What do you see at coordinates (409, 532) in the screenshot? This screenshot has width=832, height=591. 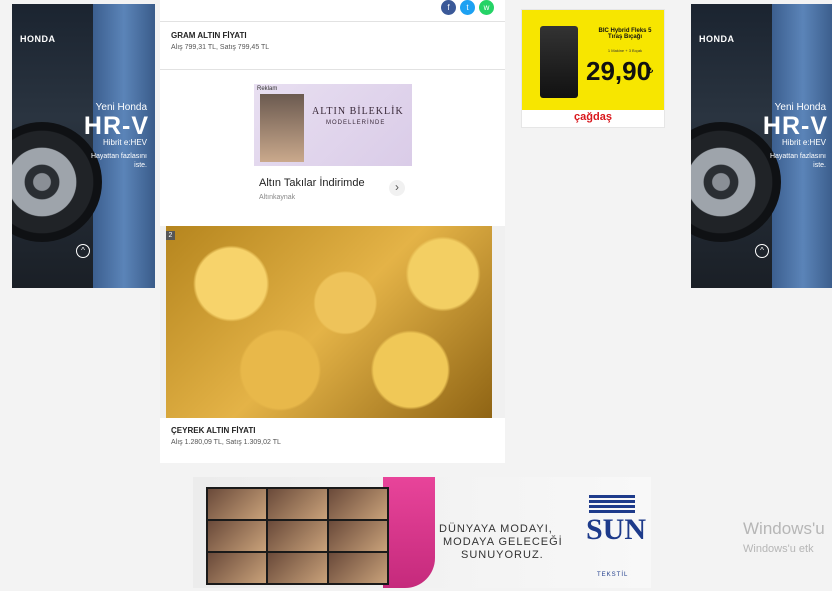 I see `pink-shape` at bounding box center [409, 532].